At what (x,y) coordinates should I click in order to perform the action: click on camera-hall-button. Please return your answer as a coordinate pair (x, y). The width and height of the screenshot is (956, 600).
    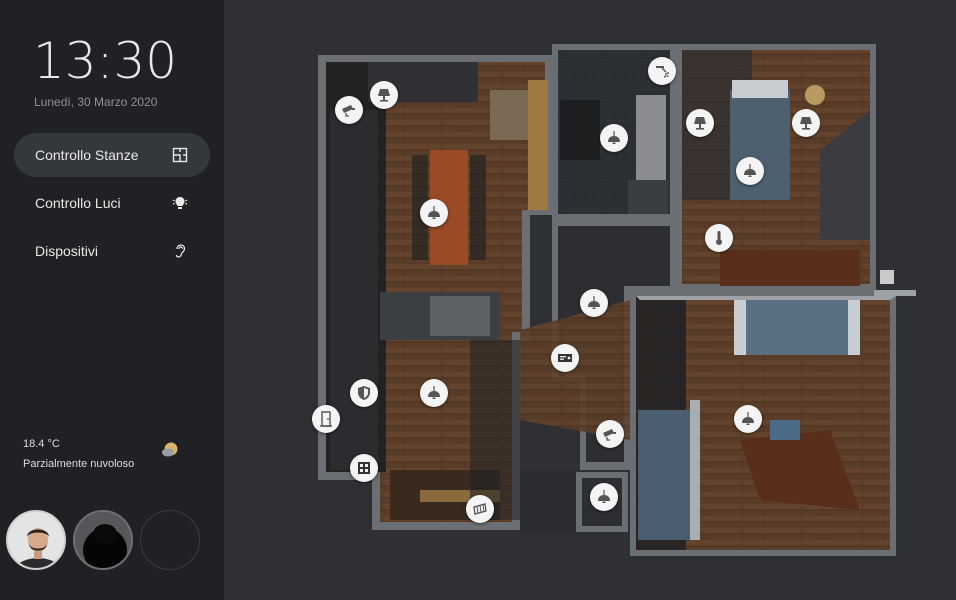
    Looking at the image, I should click on (610, 434).